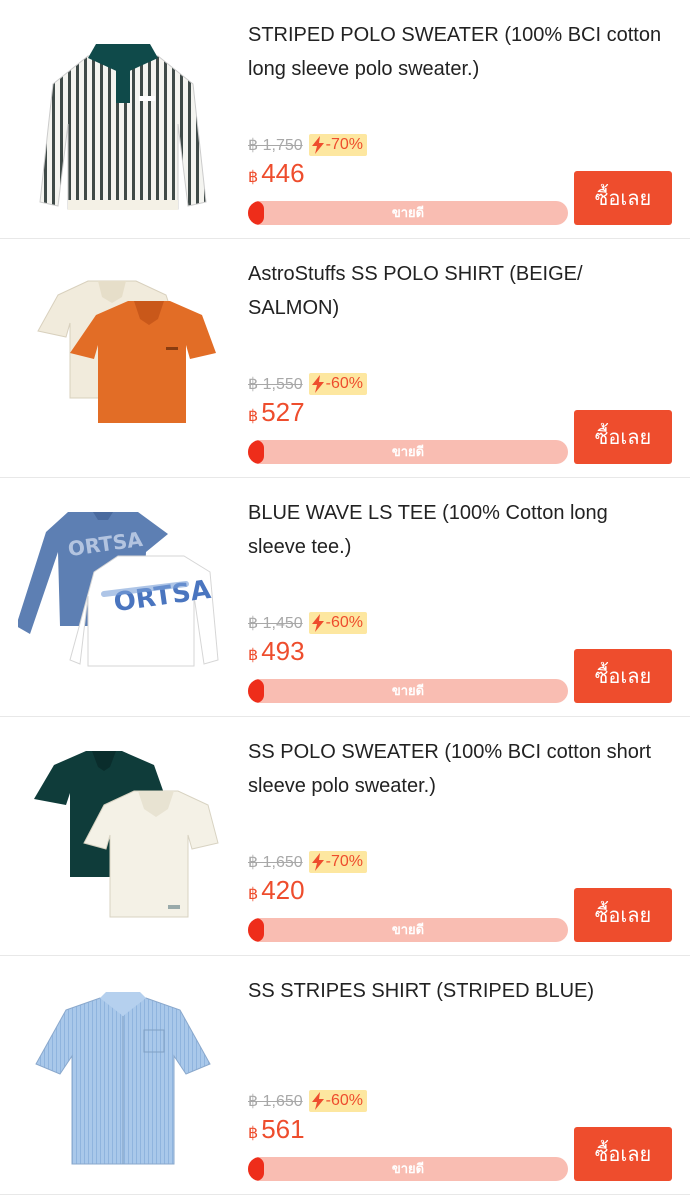 The image size is (690, 1200). Describe the element at coordinates (123, 358) in the screenshot. I see `product-image-ss-polo-shirt` at that location.